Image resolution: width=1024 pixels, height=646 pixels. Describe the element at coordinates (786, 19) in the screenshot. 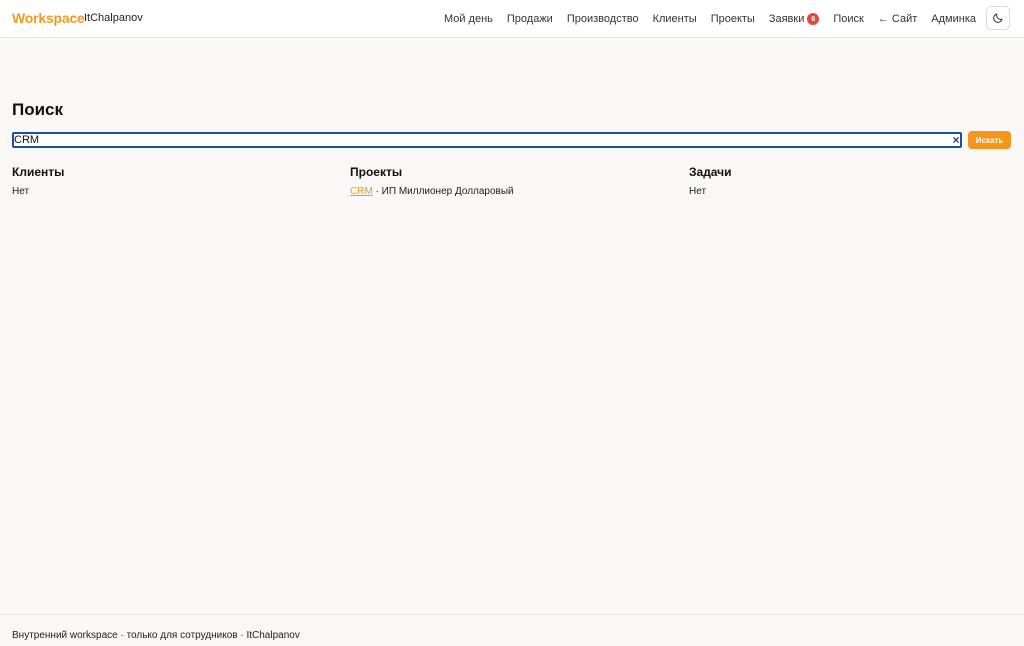

I see `nav-requests-label: Заявки` at that location.